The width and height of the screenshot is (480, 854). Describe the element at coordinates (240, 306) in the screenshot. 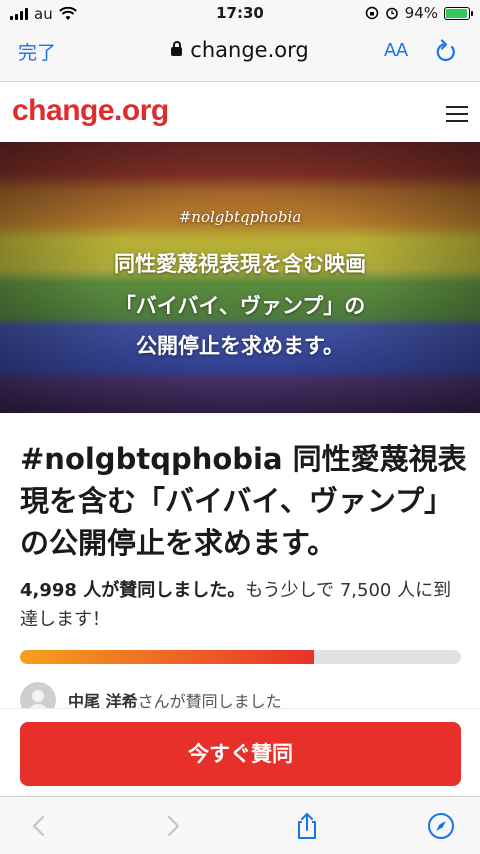

I see `hero-line-2: 「バイバイ、ヴァンプ」の` at that location.